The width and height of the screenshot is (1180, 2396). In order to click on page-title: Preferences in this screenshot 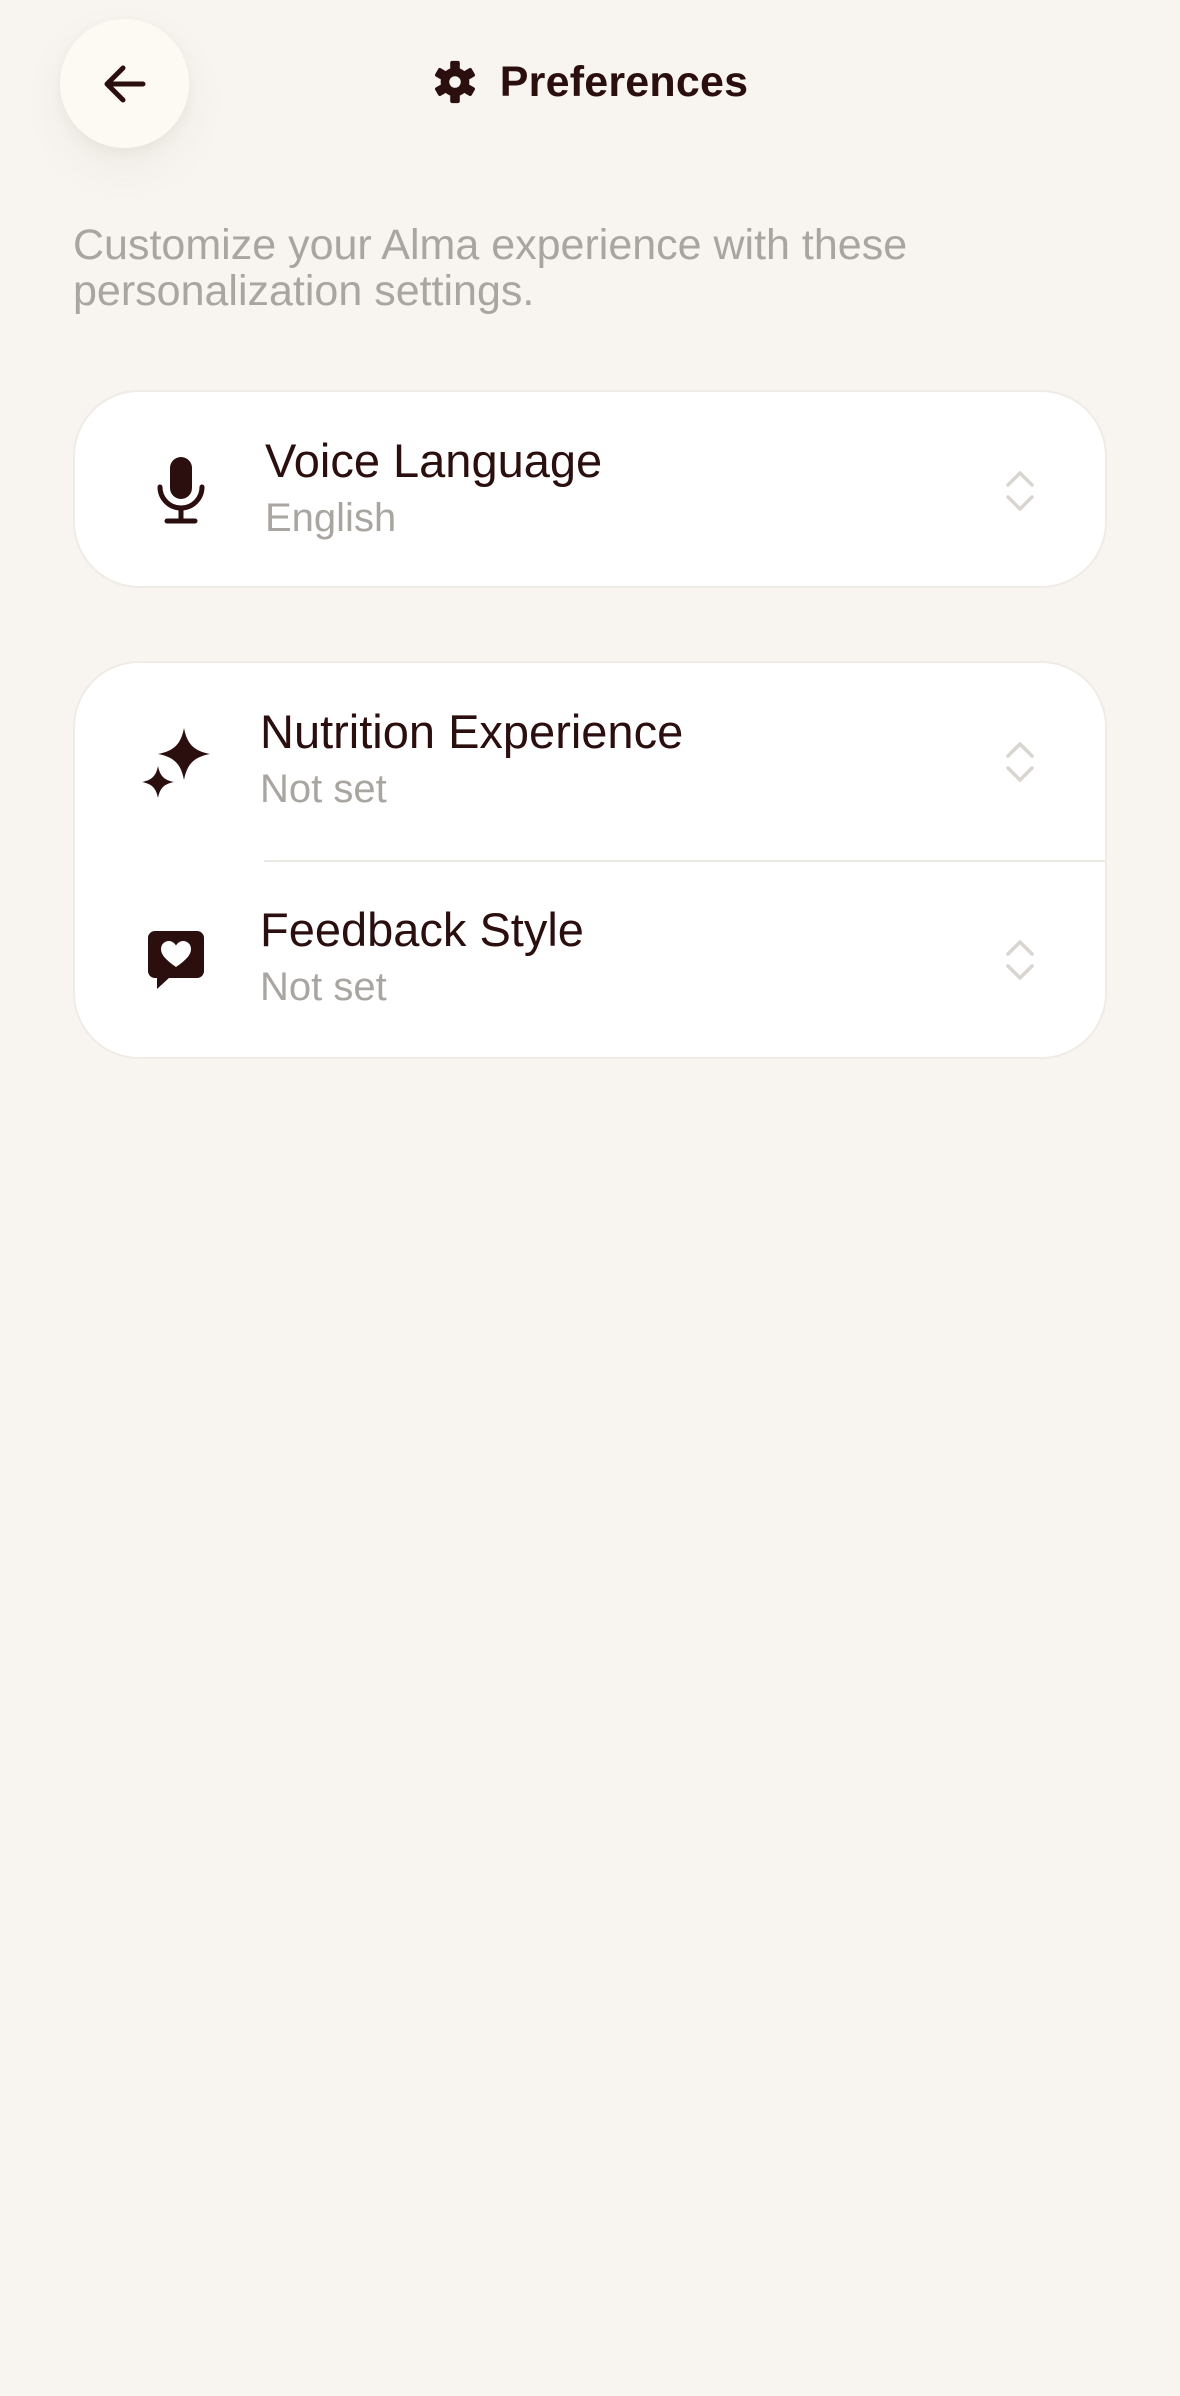, I will do `click(624, 81)`.